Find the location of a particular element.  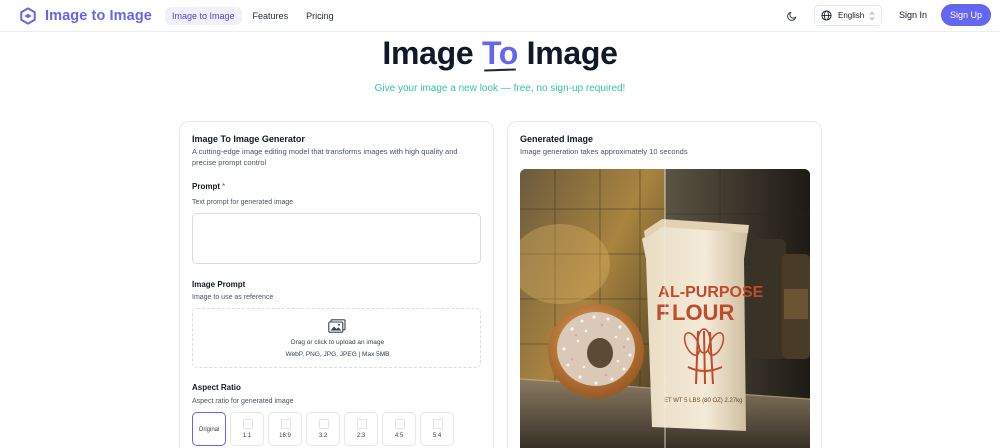

donut-illustration is located at coordinates (596, 351).